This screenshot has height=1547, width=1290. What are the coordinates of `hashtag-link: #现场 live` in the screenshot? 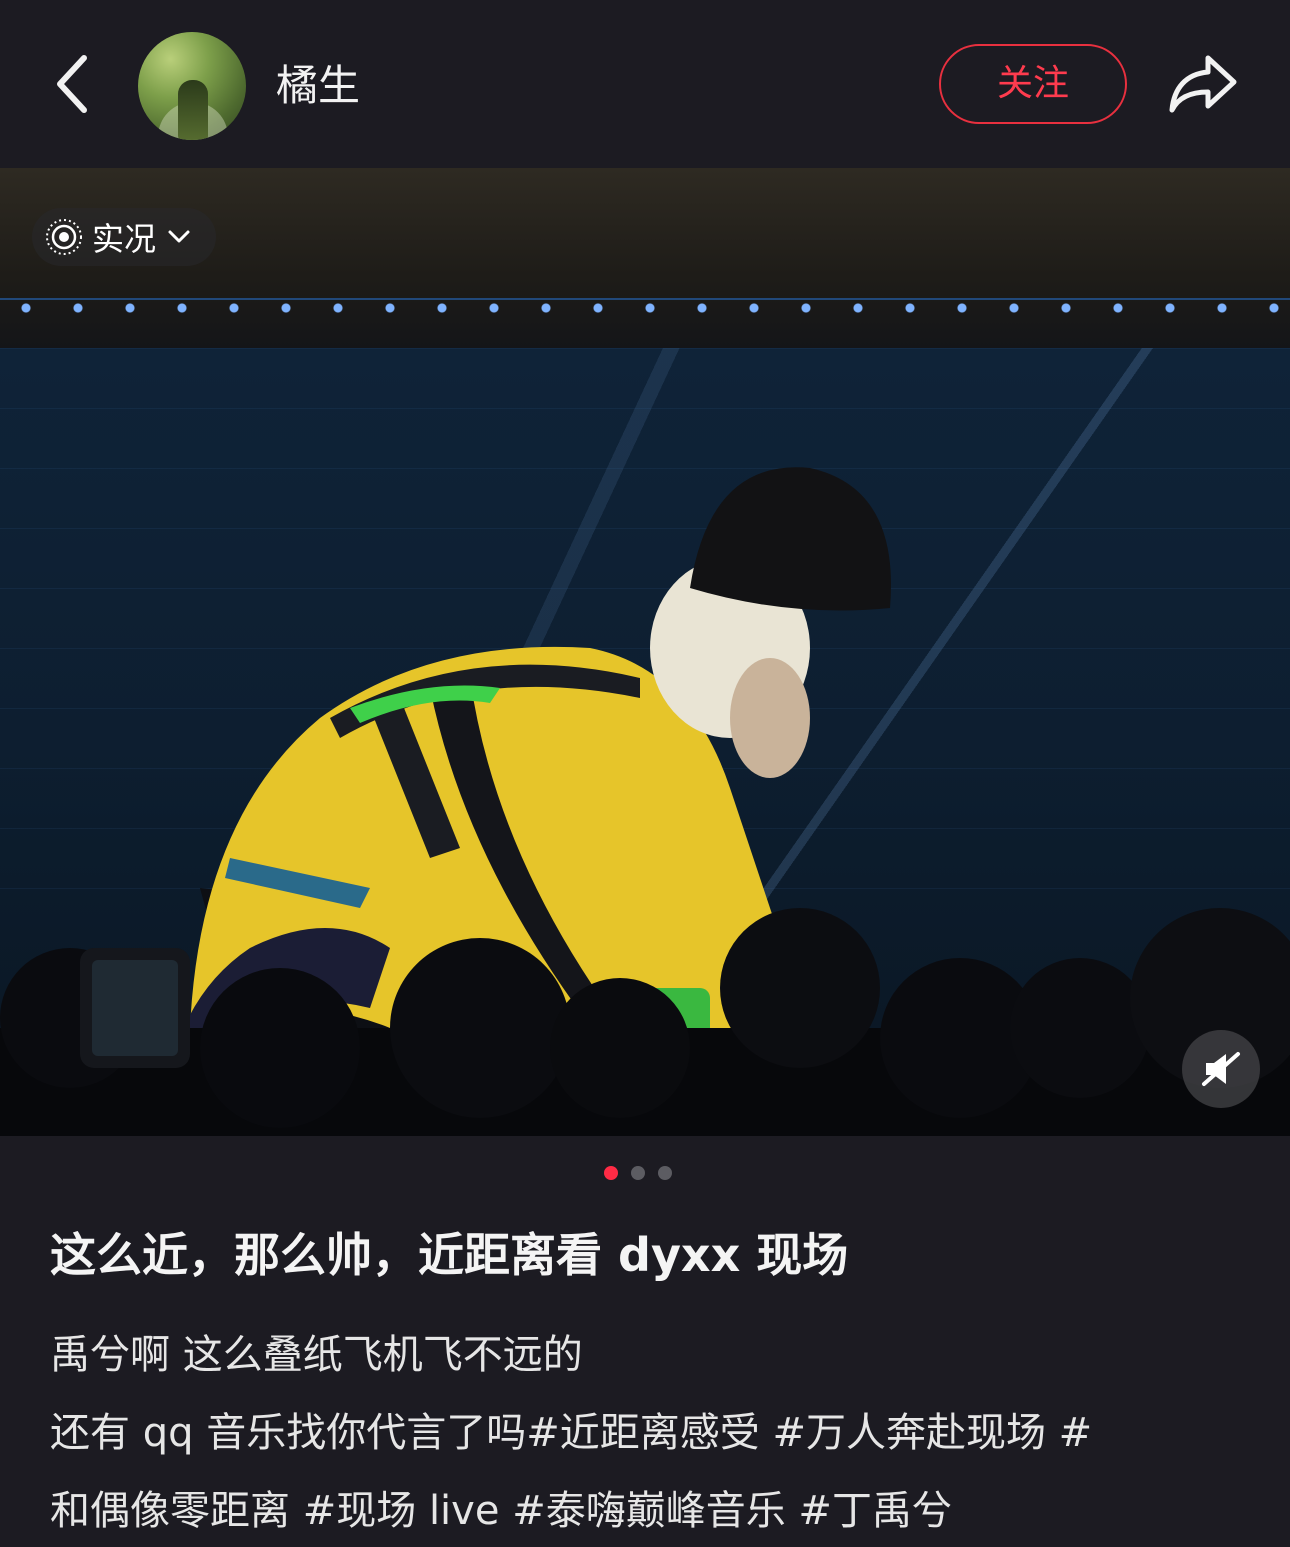 It's located at (401, 1511).